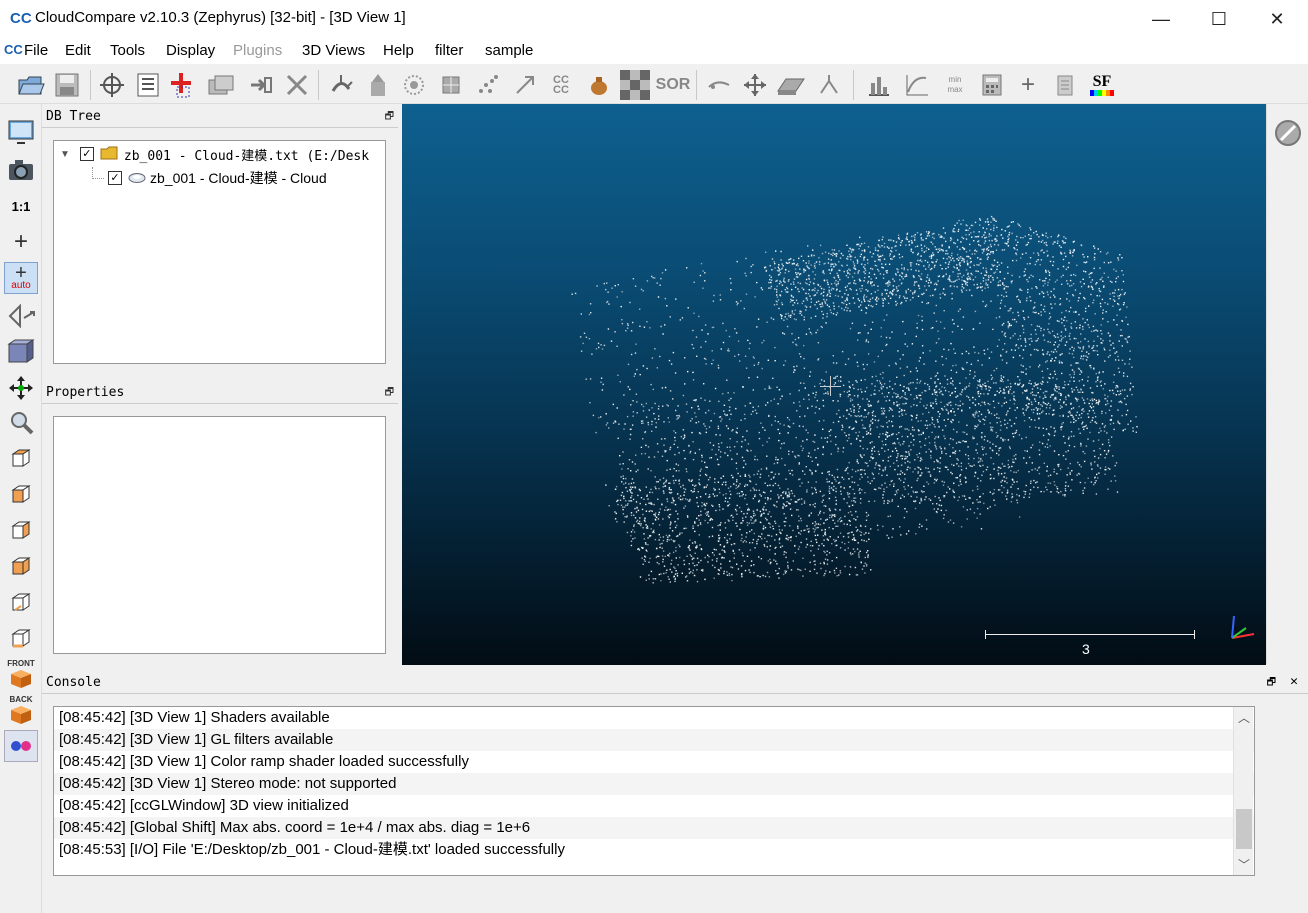  What do you see at coordinates (1244, 717) in the screenshot?
I see `scroll-up-icon: ︿` at bounding box center [1244, 717].